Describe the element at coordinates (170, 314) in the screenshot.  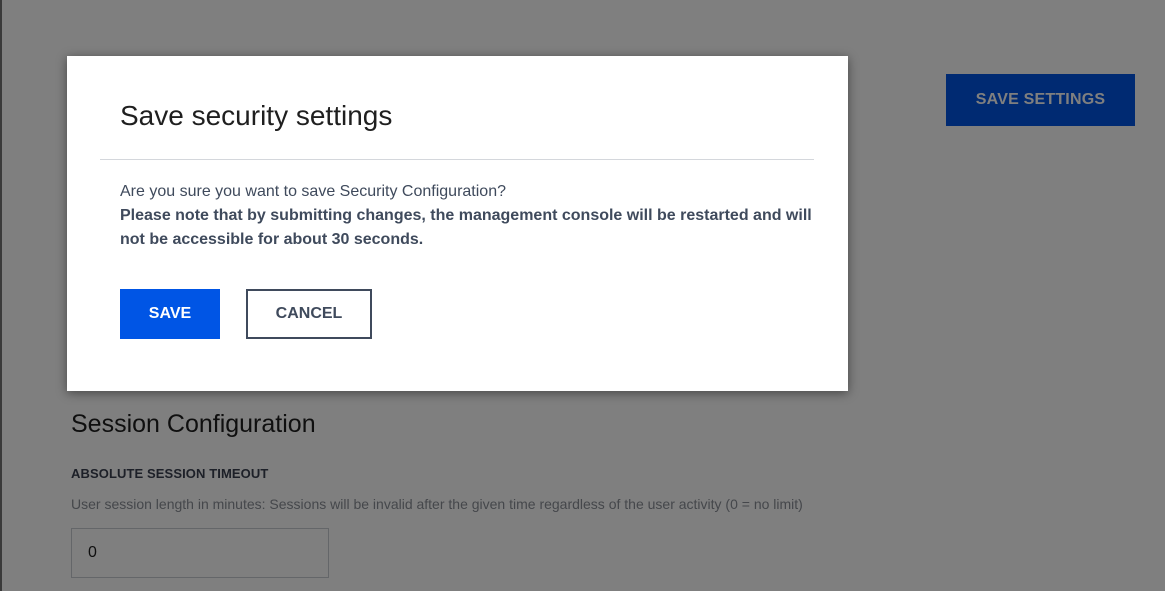
I see `dialog-save-button: SAVE` at that location.